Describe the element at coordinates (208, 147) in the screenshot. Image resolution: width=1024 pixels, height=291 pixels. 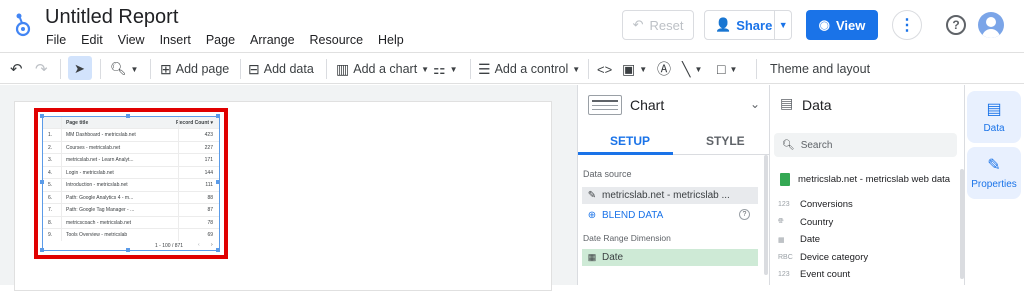
I see `cell-record-count: 227` at that location.